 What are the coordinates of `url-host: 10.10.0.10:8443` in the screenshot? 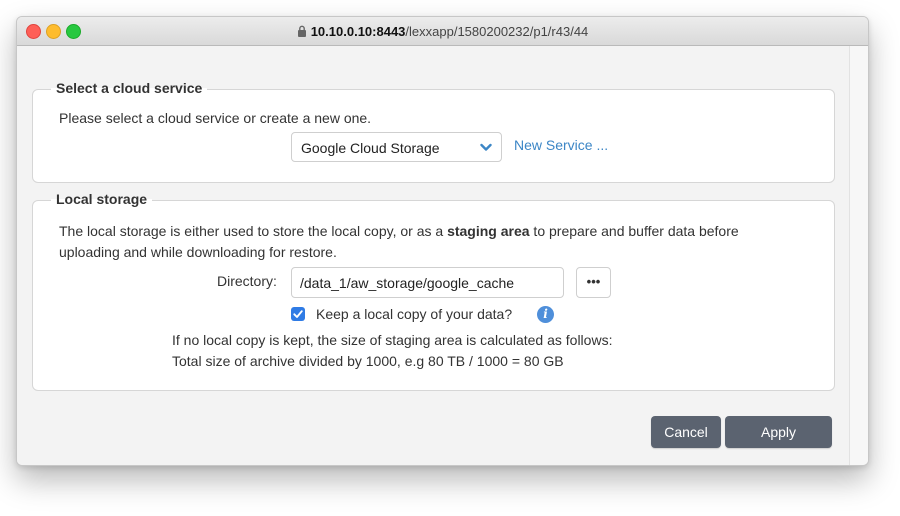 It's located at (358, 31).